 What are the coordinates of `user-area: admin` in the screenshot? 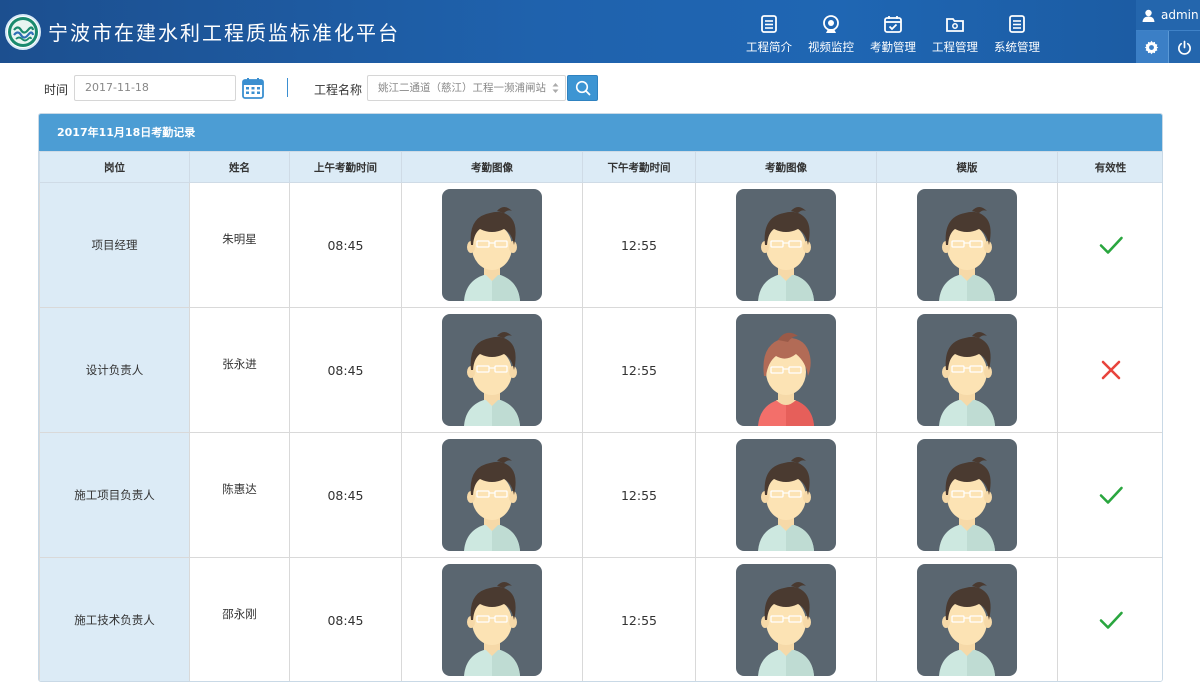 It's located at (1168, 31).